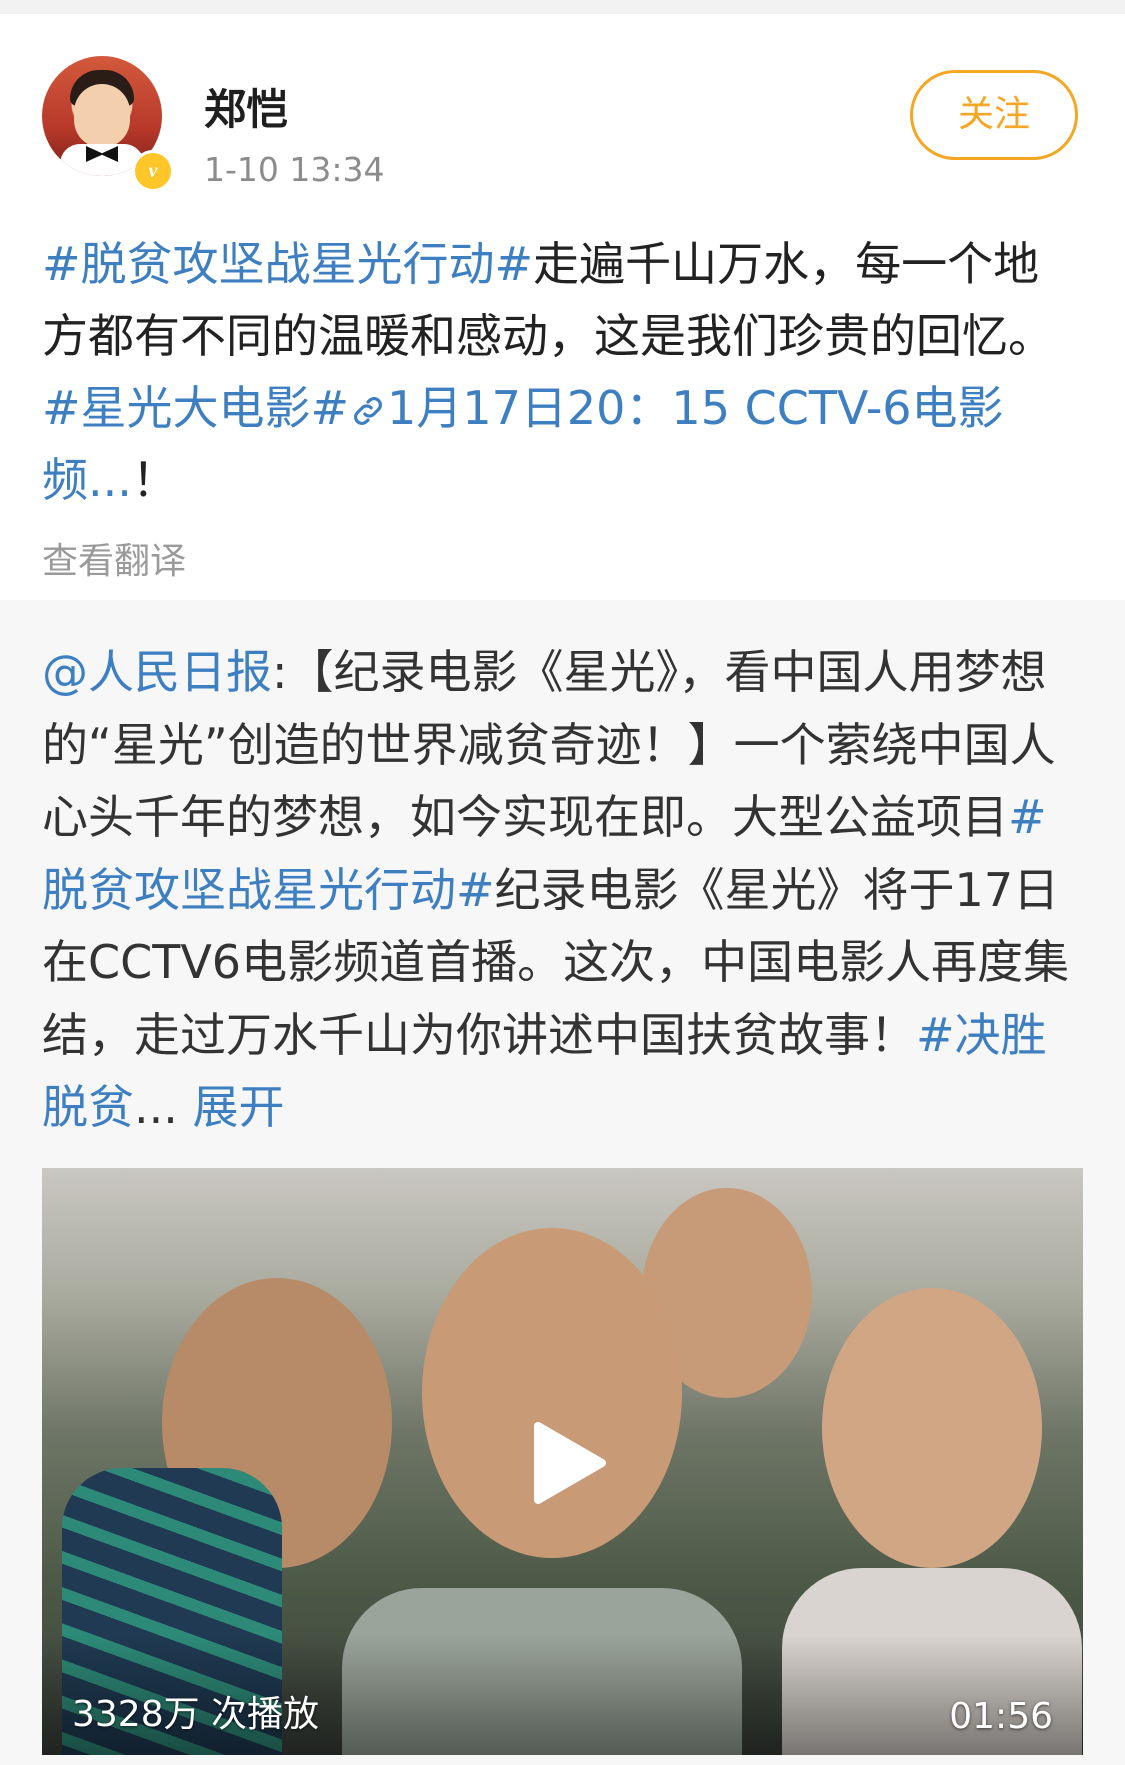 Image resolution: width=1125 pixels, height=1765 pixels. What do you see at coordinates (246, 106) in the screenshot?
I see `author-name: 郑恺` at bounding box center [246, 106].